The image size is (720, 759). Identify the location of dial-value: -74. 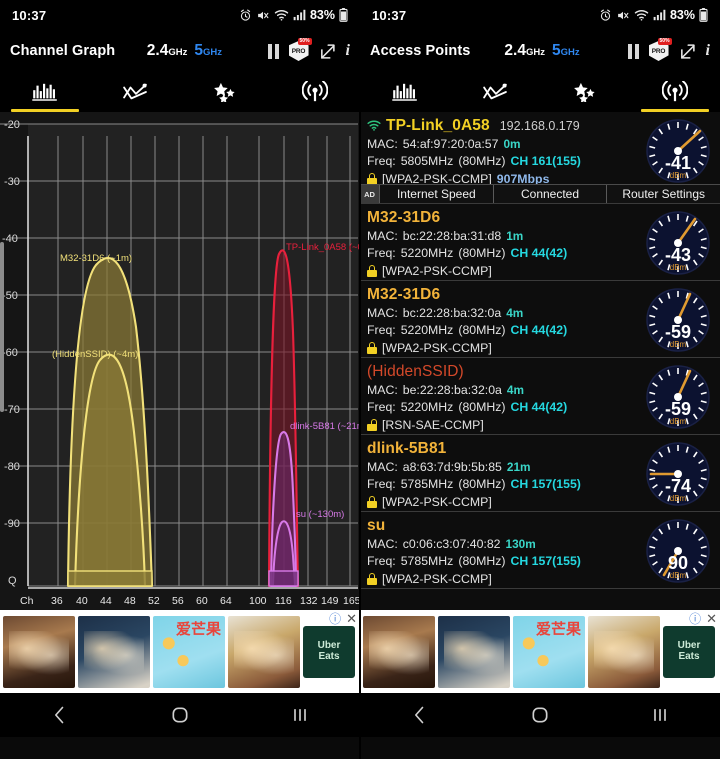
(678, 486).